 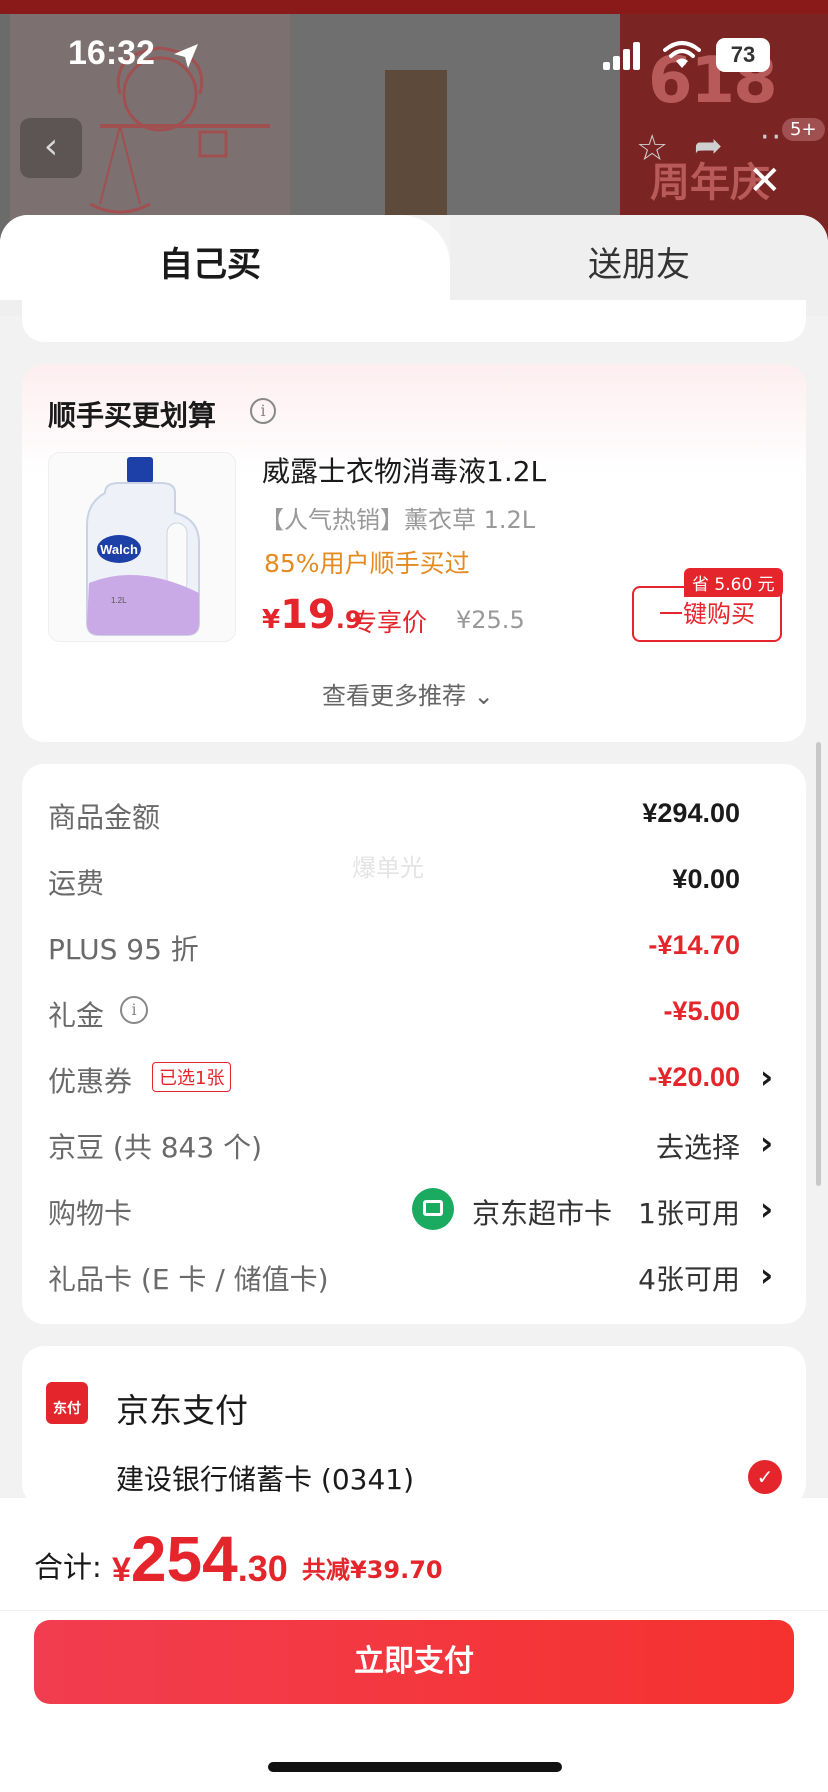 I want to click on payment-title: 京东支付, so click(x=182, y=1410).